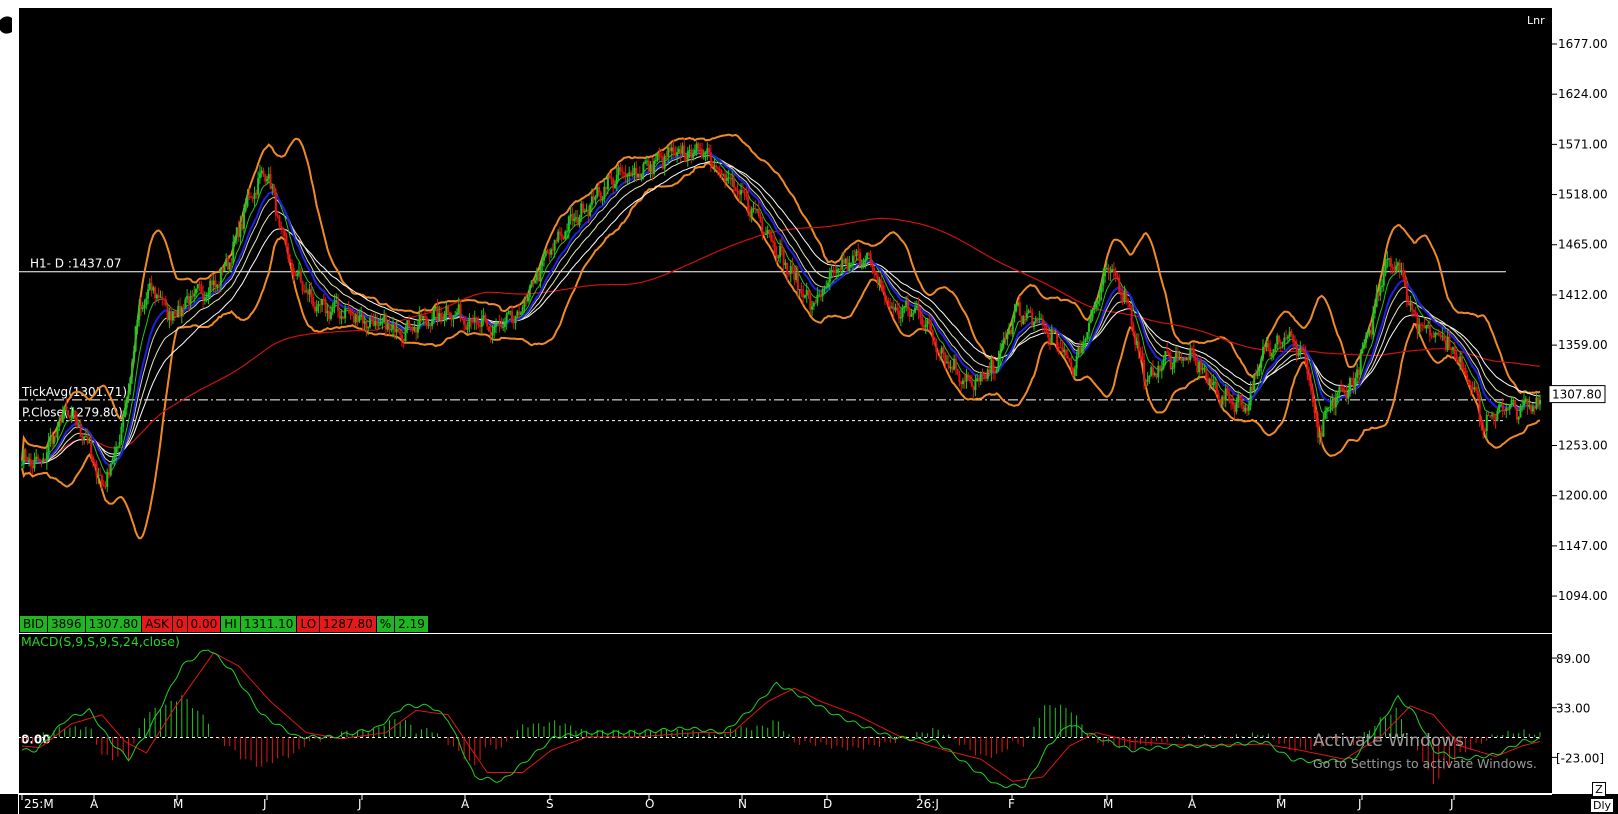 This screenshot has height=814, width=1618. Describe the element at coordinates (1583, 596) in the screenshot. I see `price-tick-label: 1094.00` at that location.